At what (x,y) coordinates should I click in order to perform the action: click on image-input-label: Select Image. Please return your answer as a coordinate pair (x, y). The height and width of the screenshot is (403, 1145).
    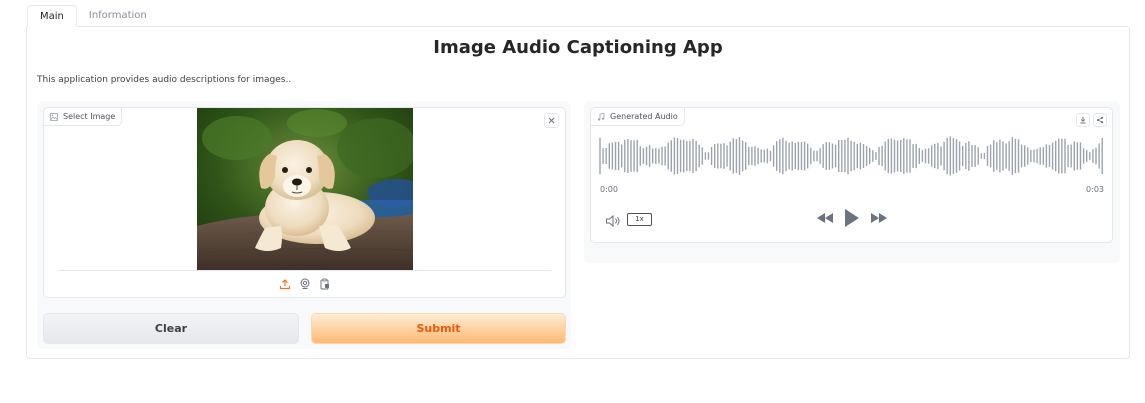
    Looking at the image, I should click on (83, 117).